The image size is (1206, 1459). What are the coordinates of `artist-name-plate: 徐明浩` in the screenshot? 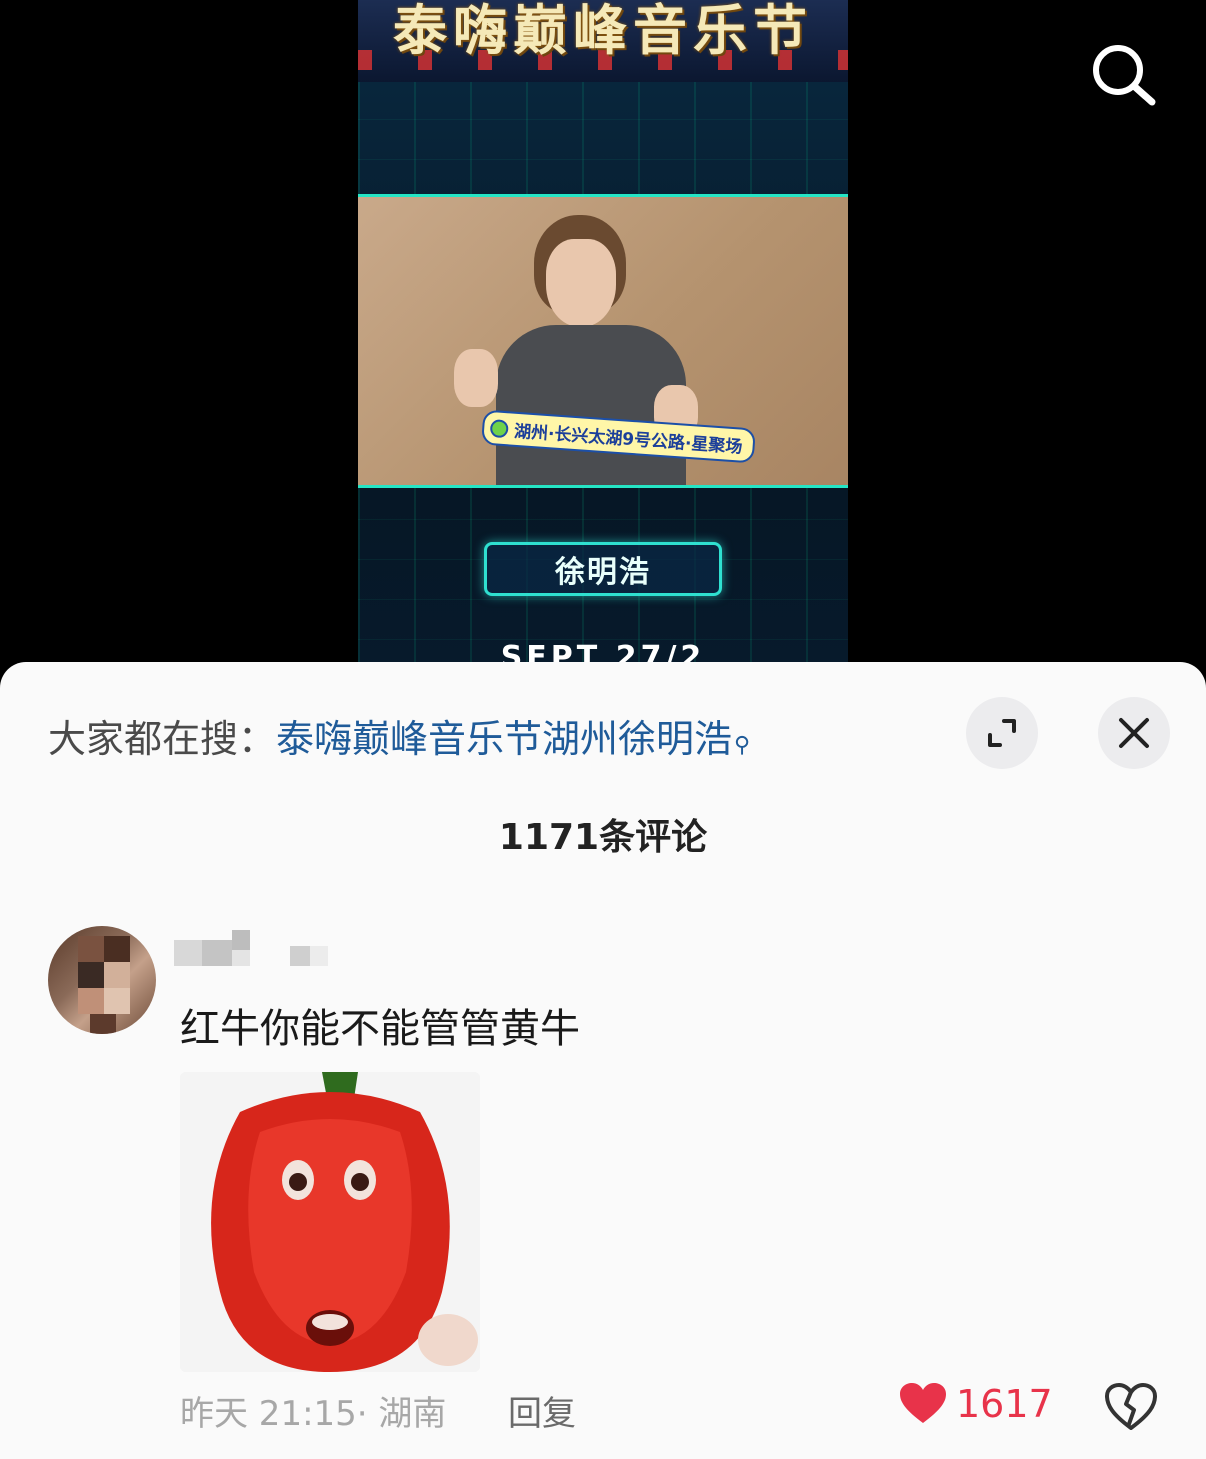 It's located at (603, 569).